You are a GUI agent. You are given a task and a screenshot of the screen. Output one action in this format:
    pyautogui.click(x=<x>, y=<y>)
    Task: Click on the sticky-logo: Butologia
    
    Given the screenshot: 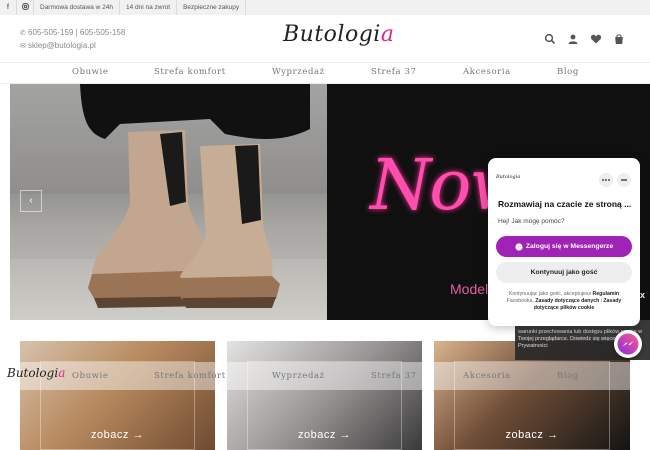 What is the action you would take?
    pyautogui.click(x=36, y=373)
    